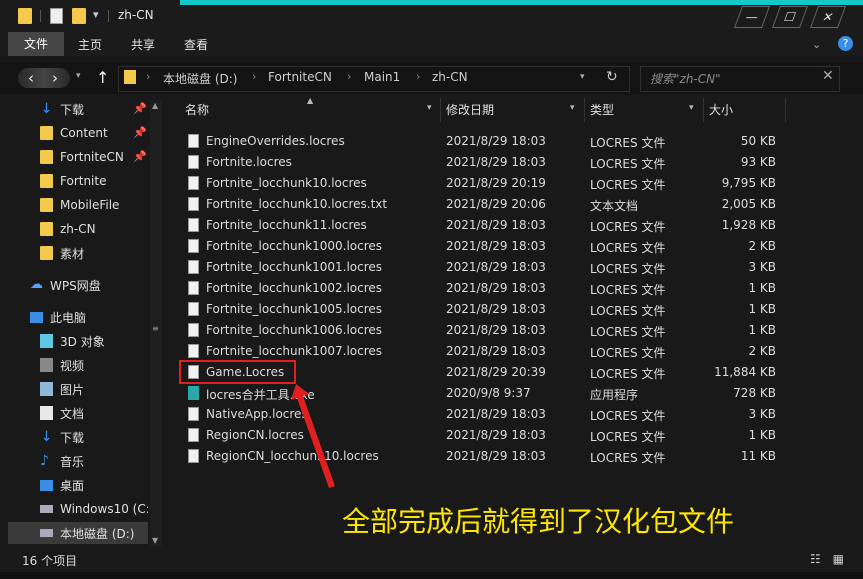 Image resolution: width=863 pixels, height=579 pixels. Describe the element at coordinates (827, 559) in the screenshot. I see `view-toggle: ☷ ▦` at that location.